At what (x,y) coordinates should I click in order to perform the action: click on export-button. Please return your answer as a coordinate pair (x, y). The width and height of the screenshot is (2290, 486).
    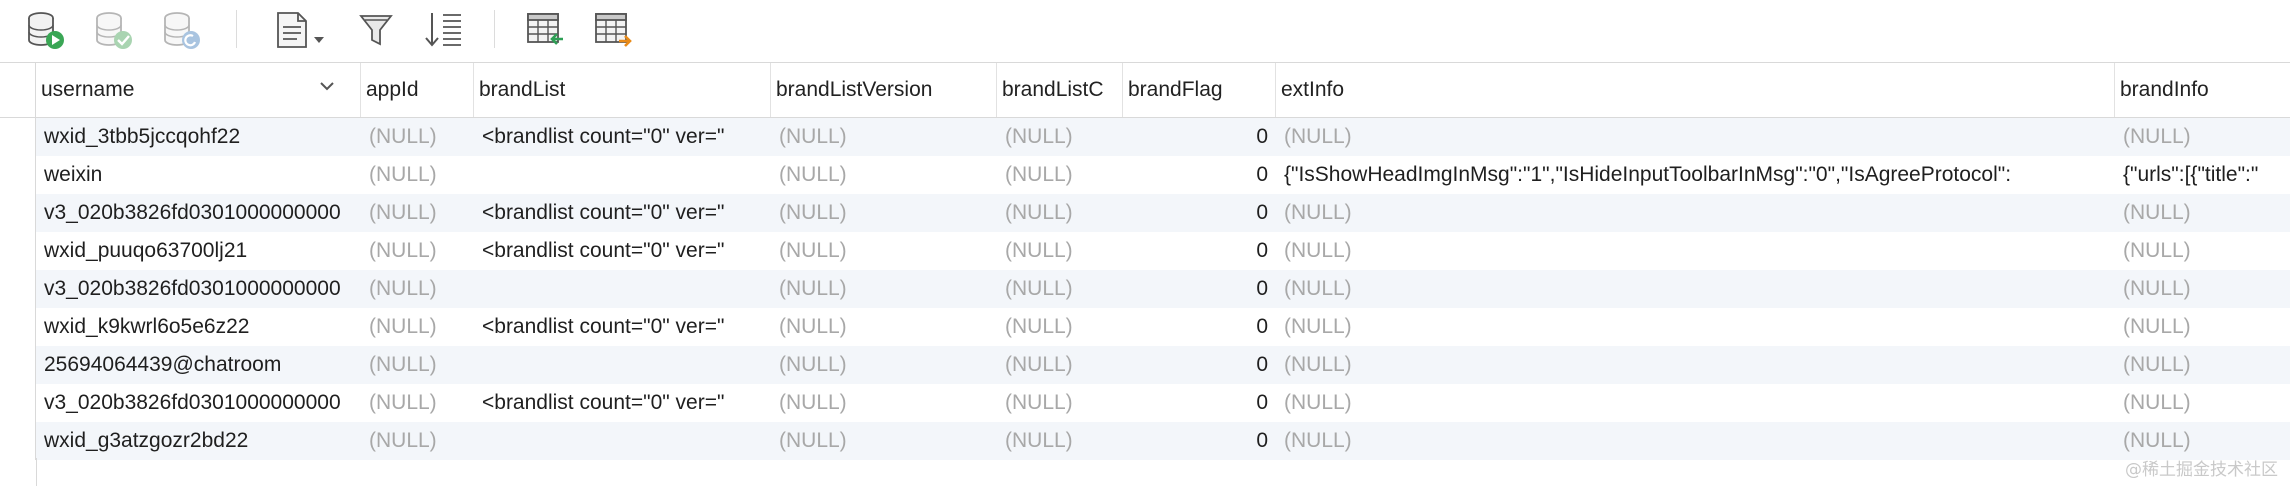
    Looking at the image, I should click on (614, 30).